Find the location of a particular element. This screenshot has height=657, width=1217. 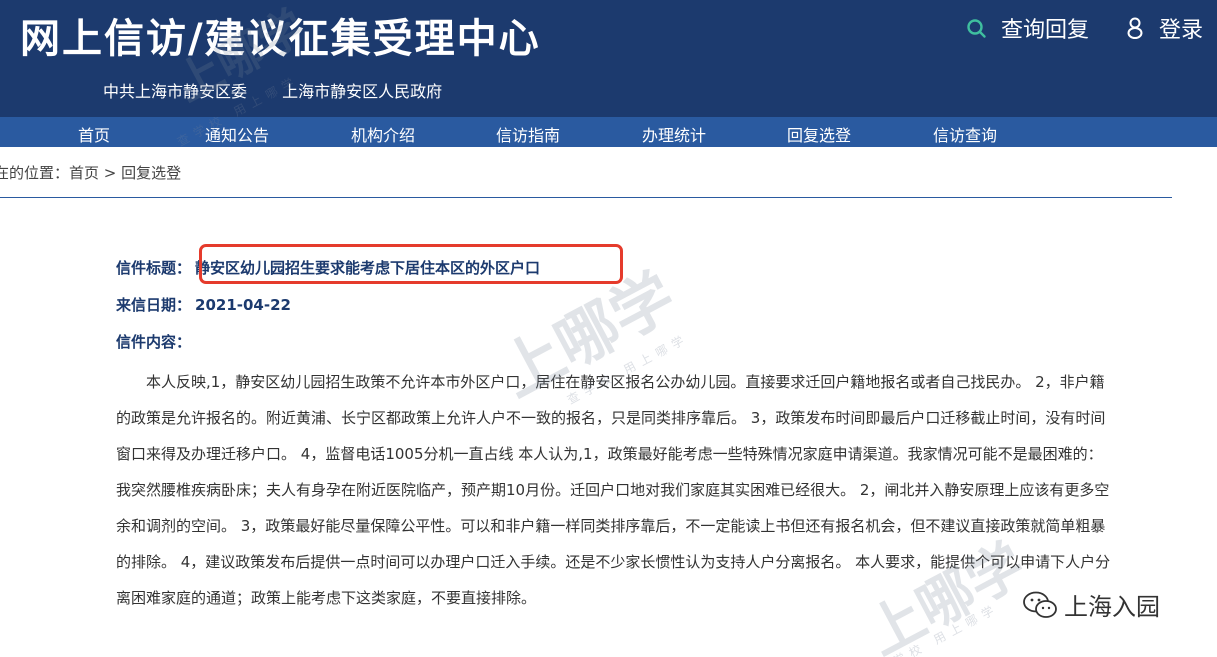

org-party-committee: 中共上海市静安区委 is located at coordinates (175, 91).